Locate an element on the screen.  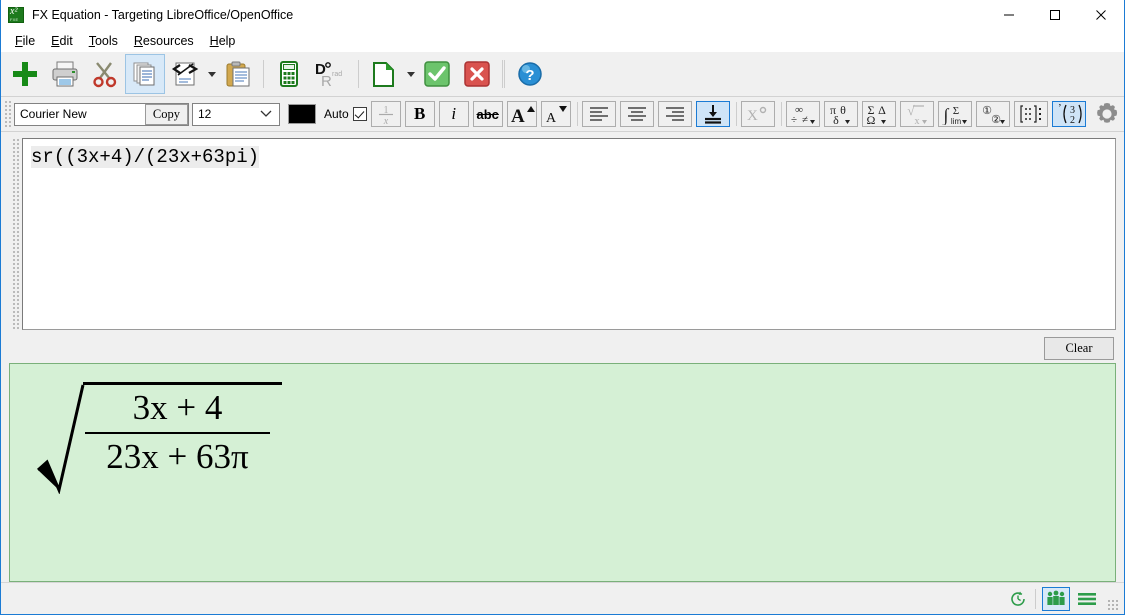
copy-as-code-icon is located at coordinates (185, 74).